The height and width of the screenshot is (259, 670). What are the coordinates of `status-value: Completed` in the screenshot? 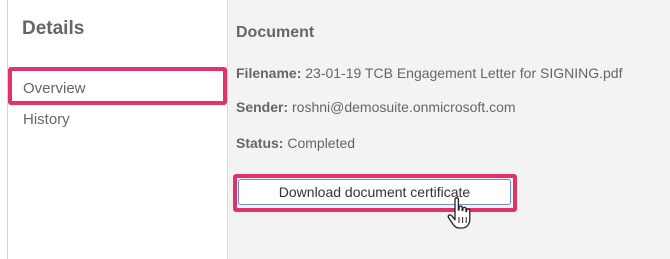 It's located at (321, 143).